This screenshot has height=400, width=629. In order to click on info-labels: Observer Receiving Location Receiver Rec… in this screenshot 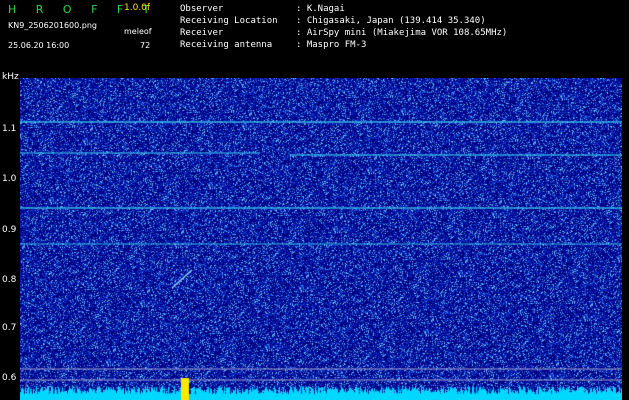, I will do `click(229, 27)`.